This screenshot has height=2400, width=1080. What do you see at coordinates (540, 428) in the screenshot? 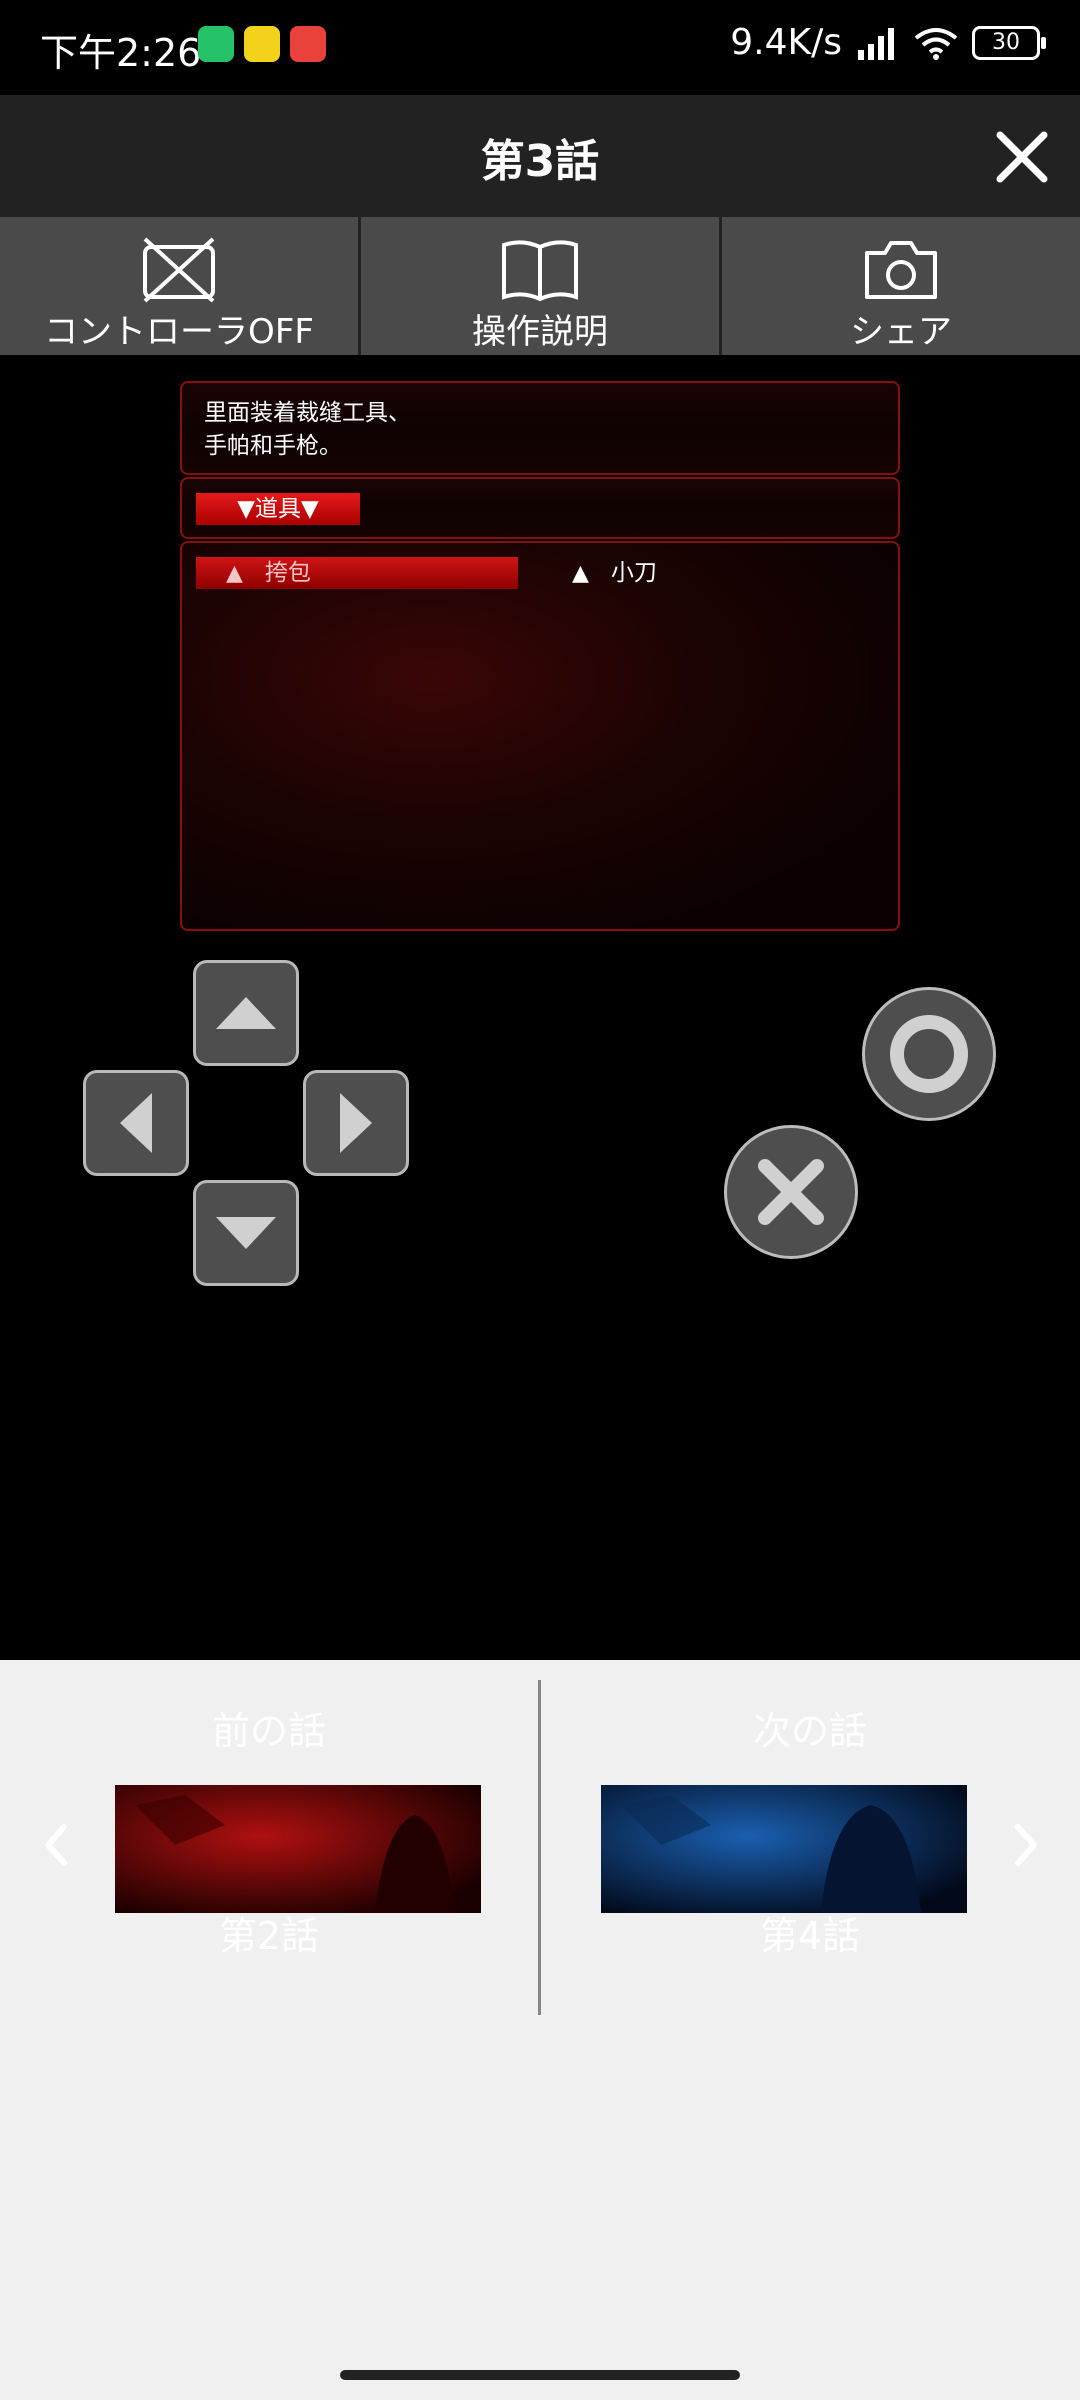
I see `item-description-panel: 里面装着裁缝工具、 手帕和手枪。` at bounding box center [540, 428].